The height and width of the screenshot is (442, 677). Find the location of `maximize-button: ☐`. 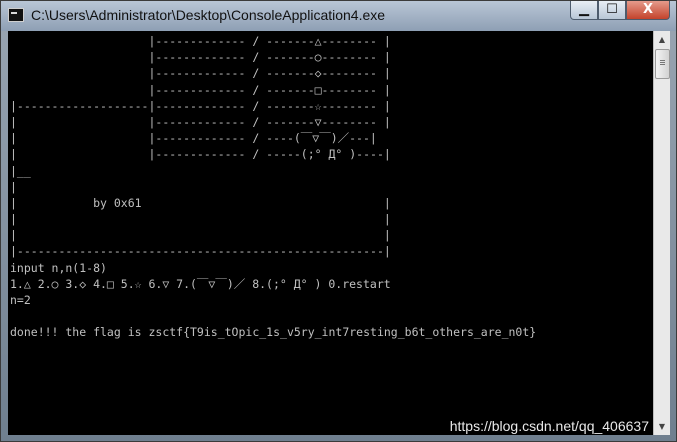

maximize-button: ☐ is located at coordinates (612, 10).